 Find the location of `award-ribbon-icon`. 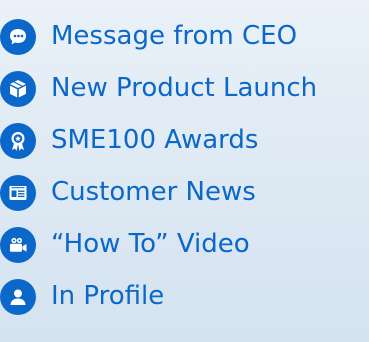

award-ribbon-icon is located at coordinates (18, 141).